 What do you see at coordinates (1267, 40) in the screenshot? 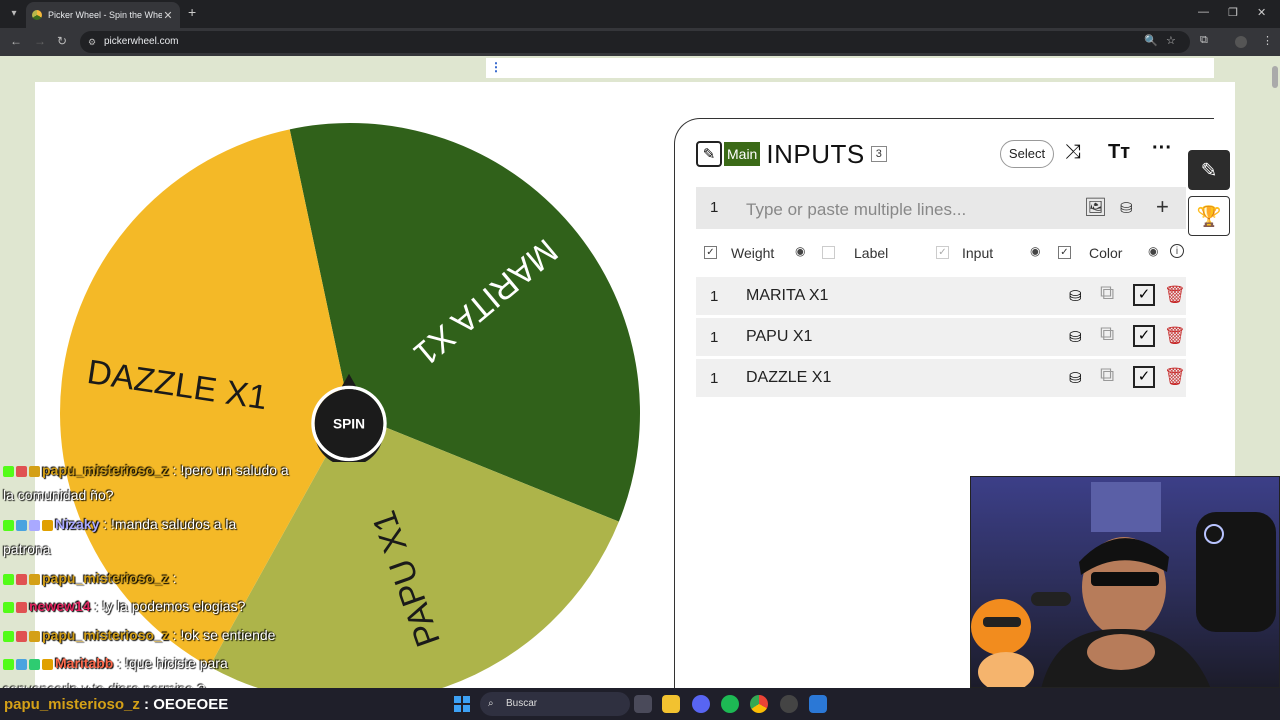
I see `browser-menu-icon: ⋮` at bounding box center [1267, 40].